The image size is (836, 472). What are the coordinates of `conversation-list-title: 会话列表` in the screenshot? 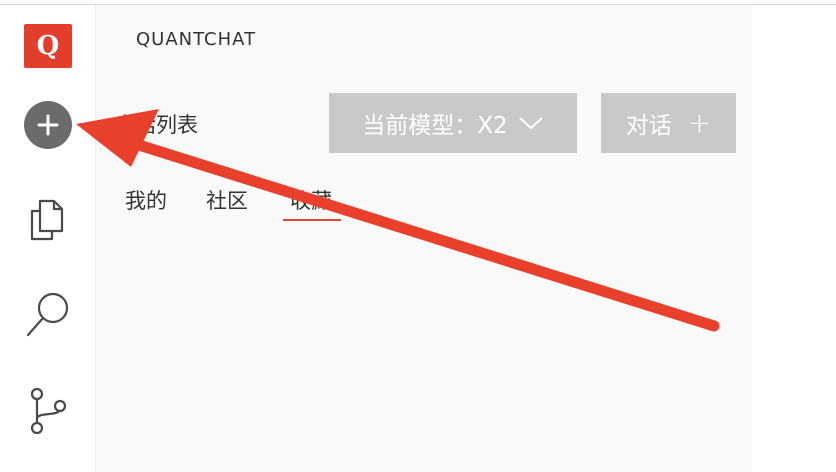 It's located at (156, 125).